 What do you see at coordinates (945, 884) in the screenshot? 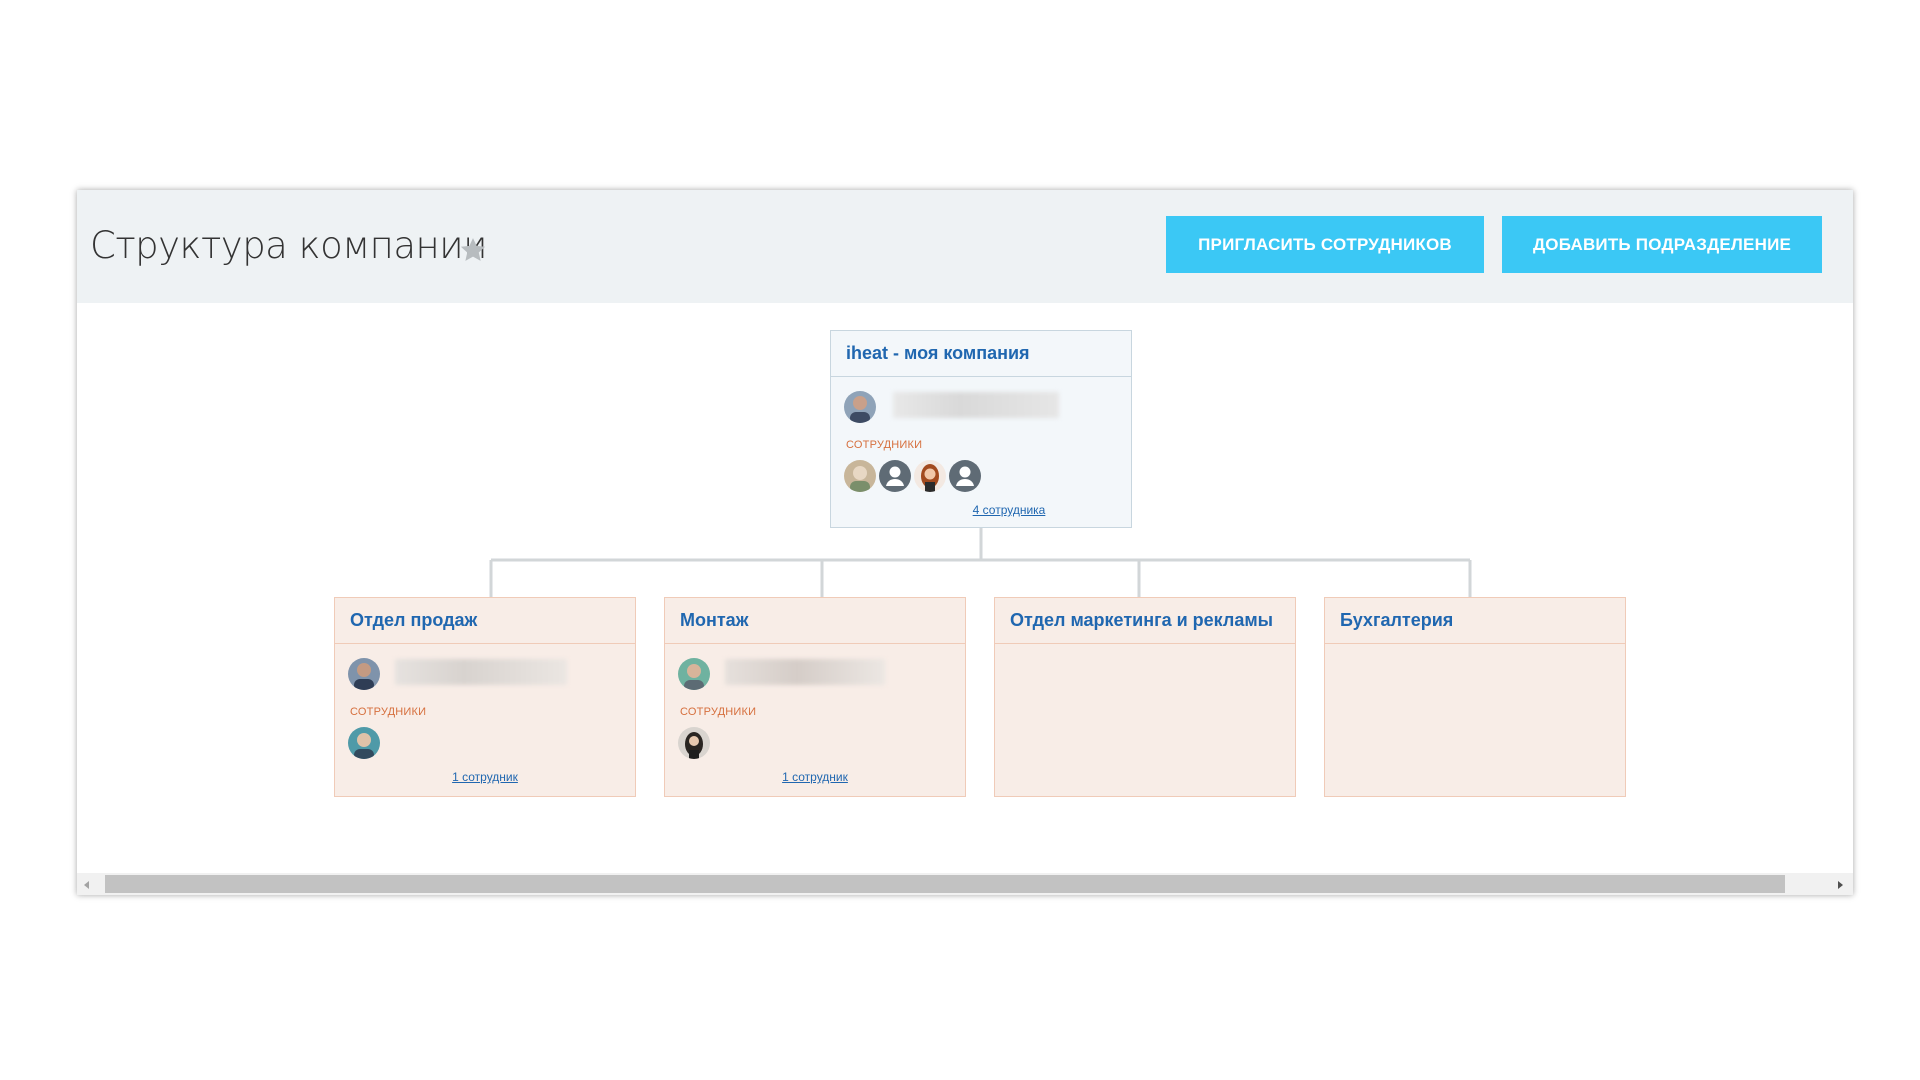
I see `scrollbar-thumb` at bounding box center [945, 884].